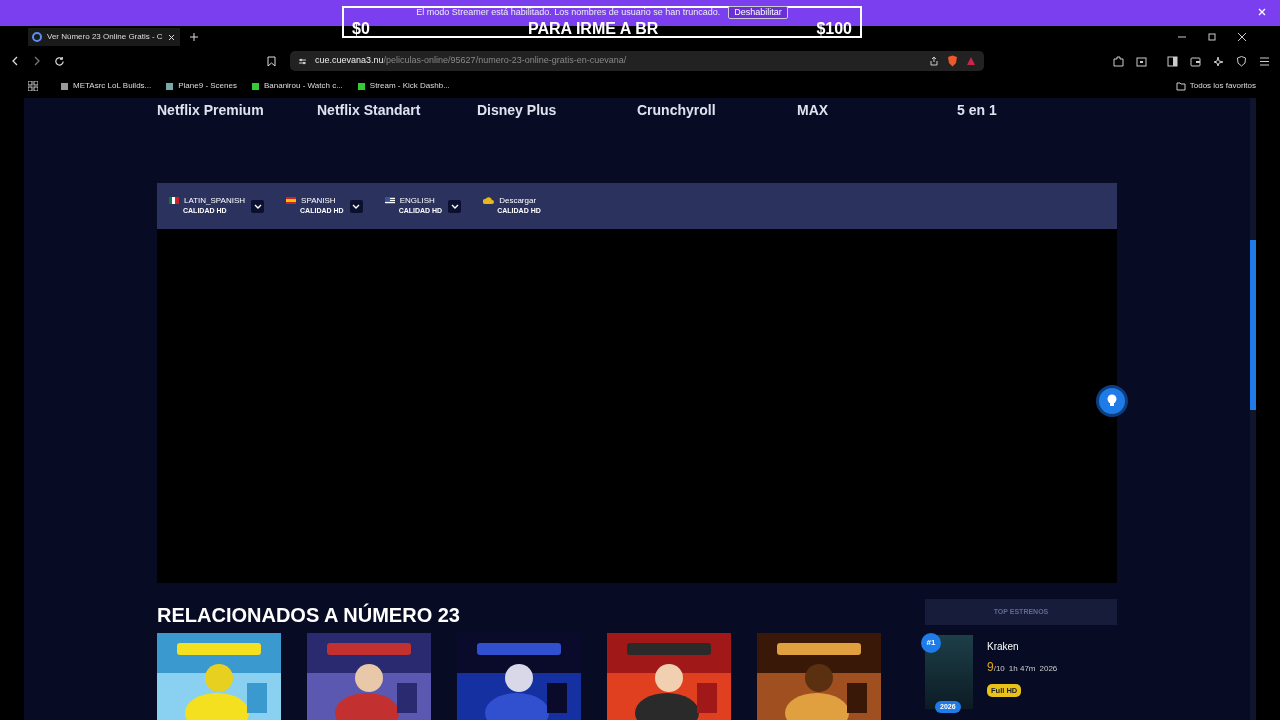  What do you see at coordinates (37, 37) in the screenshot?
I see `site-icon` at bounding box center [37, 37].